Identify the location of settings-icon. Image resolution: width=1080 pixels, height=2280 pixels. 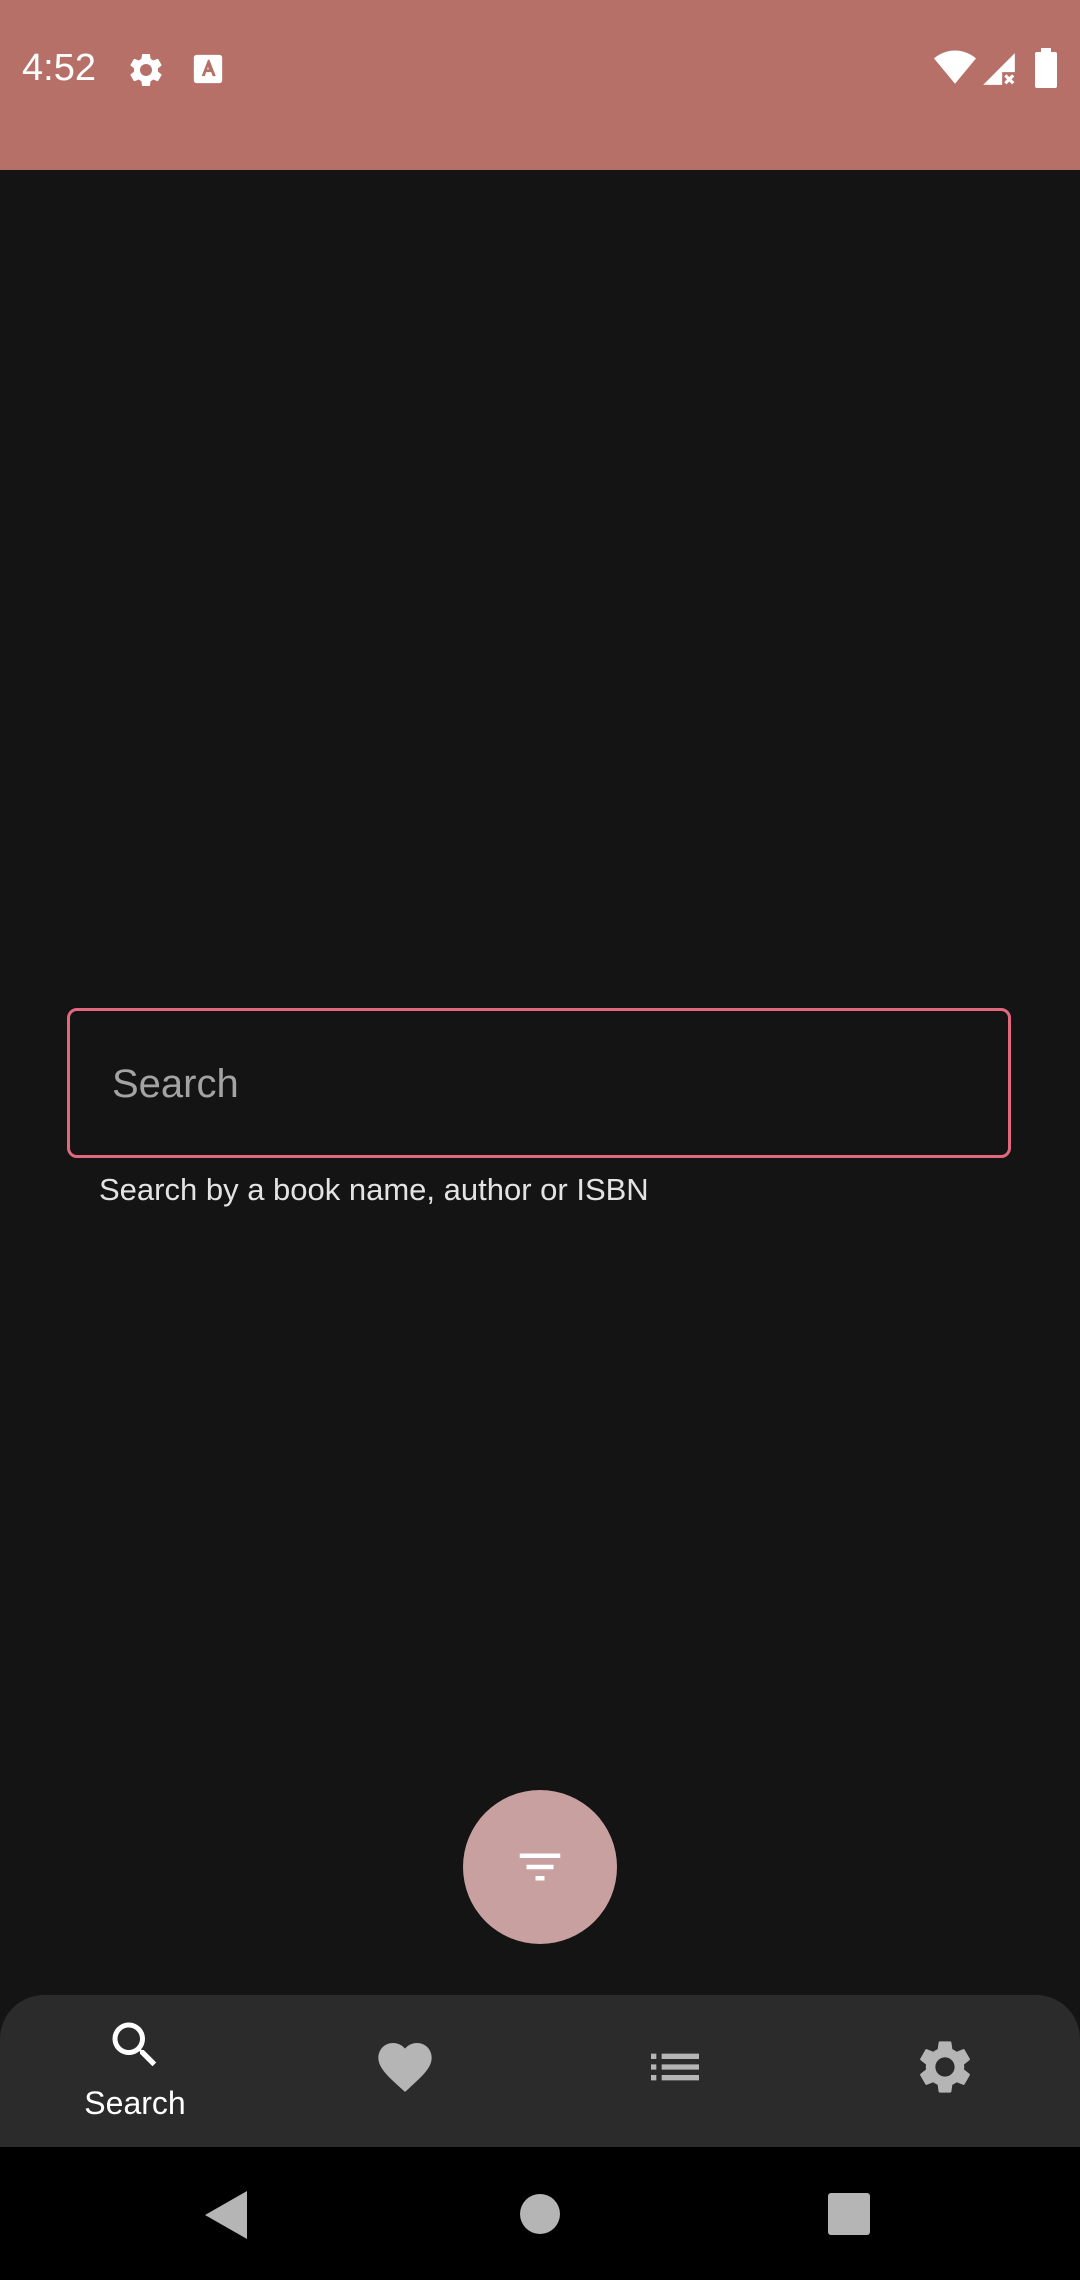
(146, 69).